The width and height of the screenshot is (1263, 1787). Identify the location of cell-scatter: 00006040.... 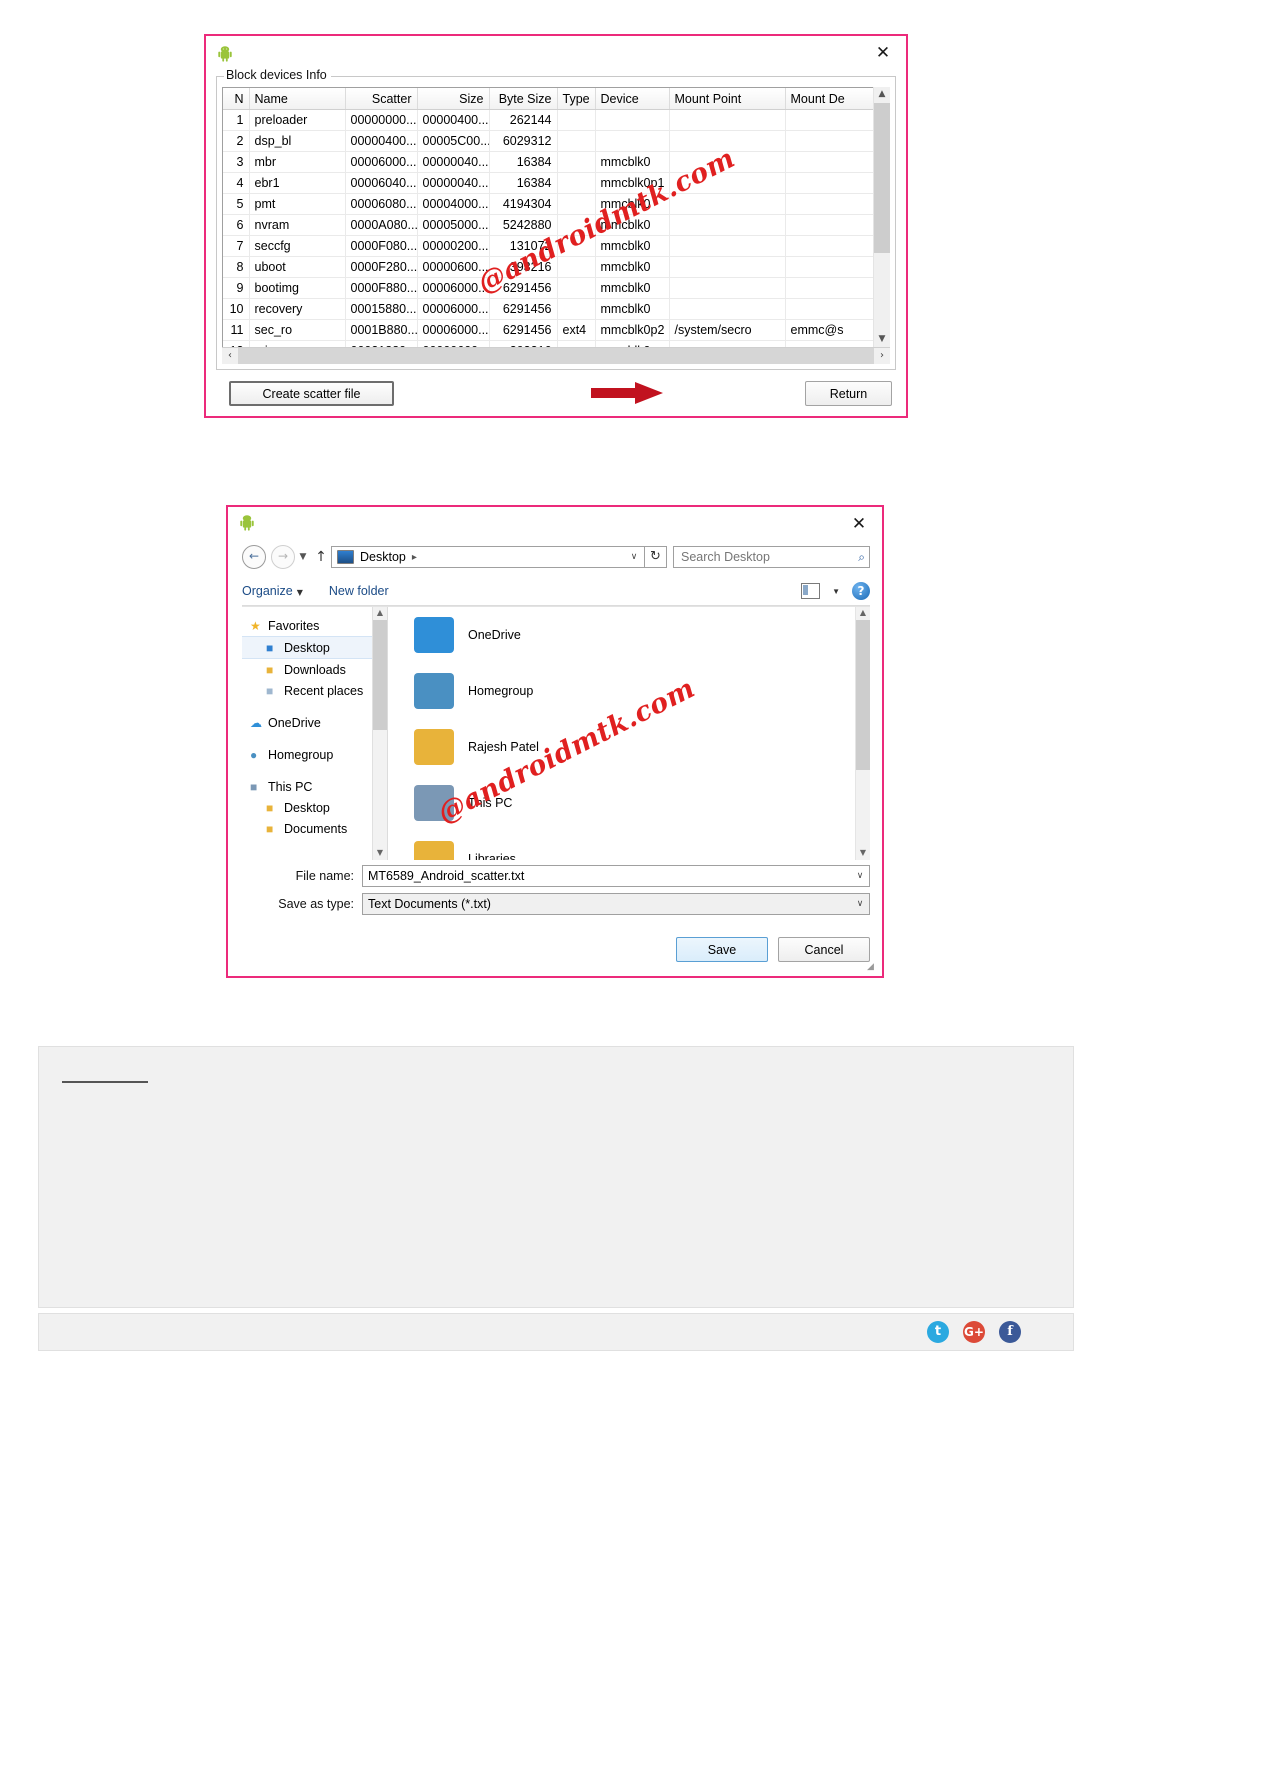
(381, 183).